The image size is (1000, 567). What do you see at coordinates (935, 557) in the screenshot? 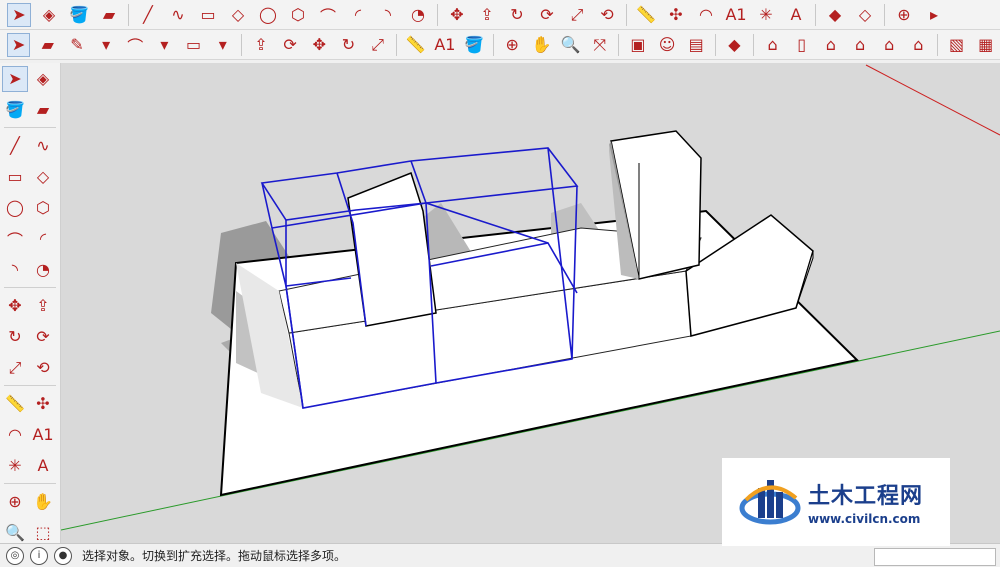
I see `measurements-box` at bounding box center [935, 557].